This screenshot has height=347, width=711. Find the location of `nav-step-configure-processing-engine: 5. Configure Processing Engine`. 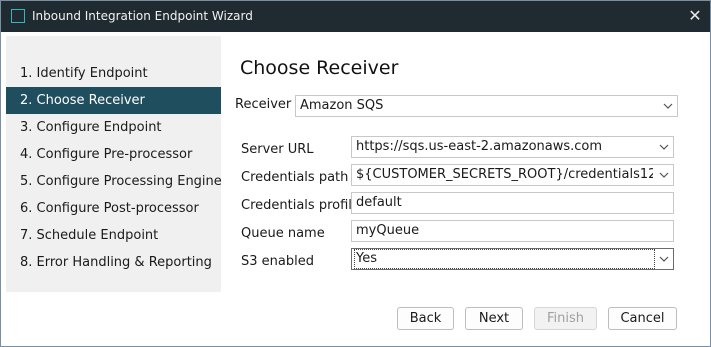

nav-step-configure-processing-engine: 5. Configure Processing Engine is located at coordinates (114, 181).